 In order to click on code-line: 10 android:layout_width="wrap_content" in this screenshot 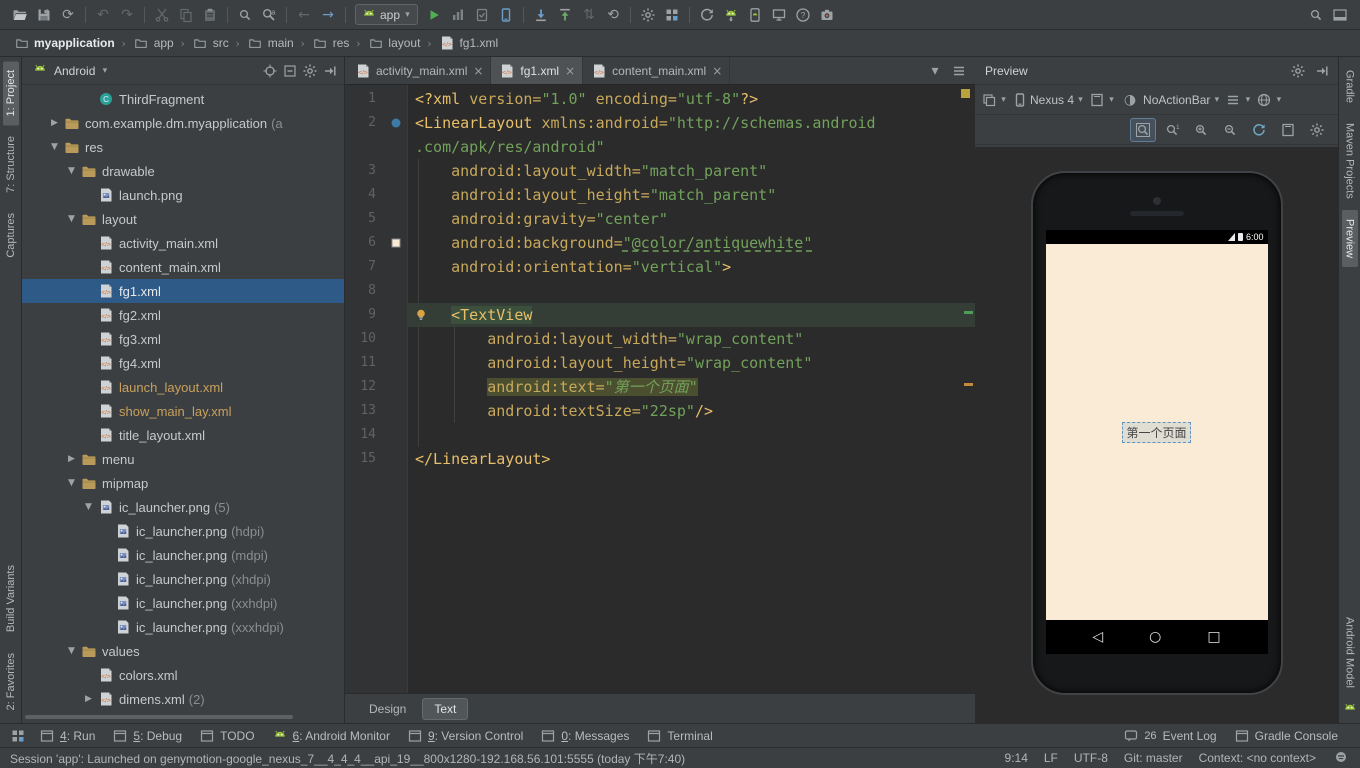, I will do `click(660, 339)`.